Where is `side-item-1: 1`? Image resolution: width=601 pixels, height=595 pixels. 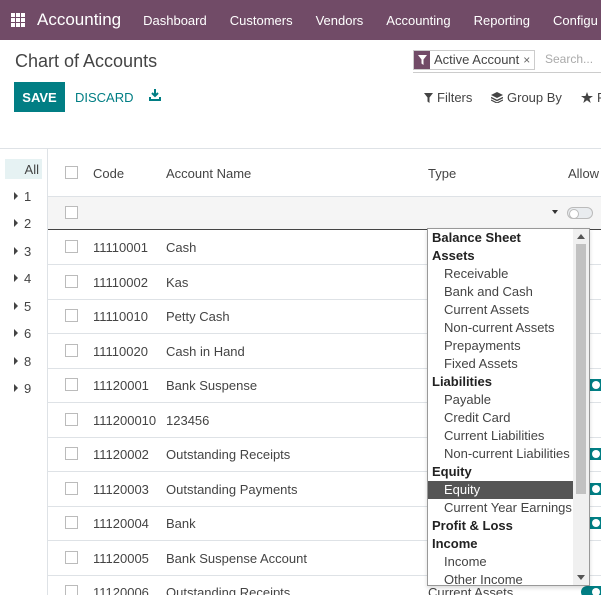 side-item-1: 1 is located at coordinates (23, 196).